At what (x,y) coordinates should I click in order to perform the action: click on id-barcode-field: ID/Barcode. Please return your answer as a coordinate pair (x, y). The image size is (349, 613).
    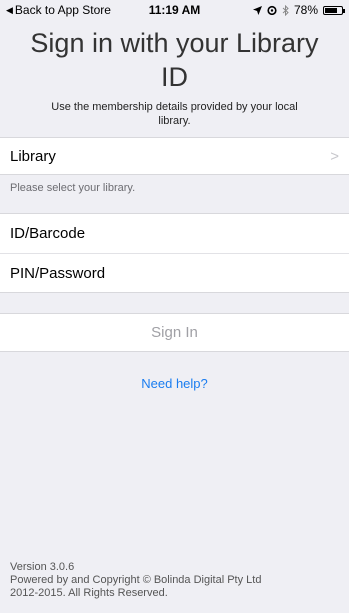
    Looking at the image, I should click on (174, 233).